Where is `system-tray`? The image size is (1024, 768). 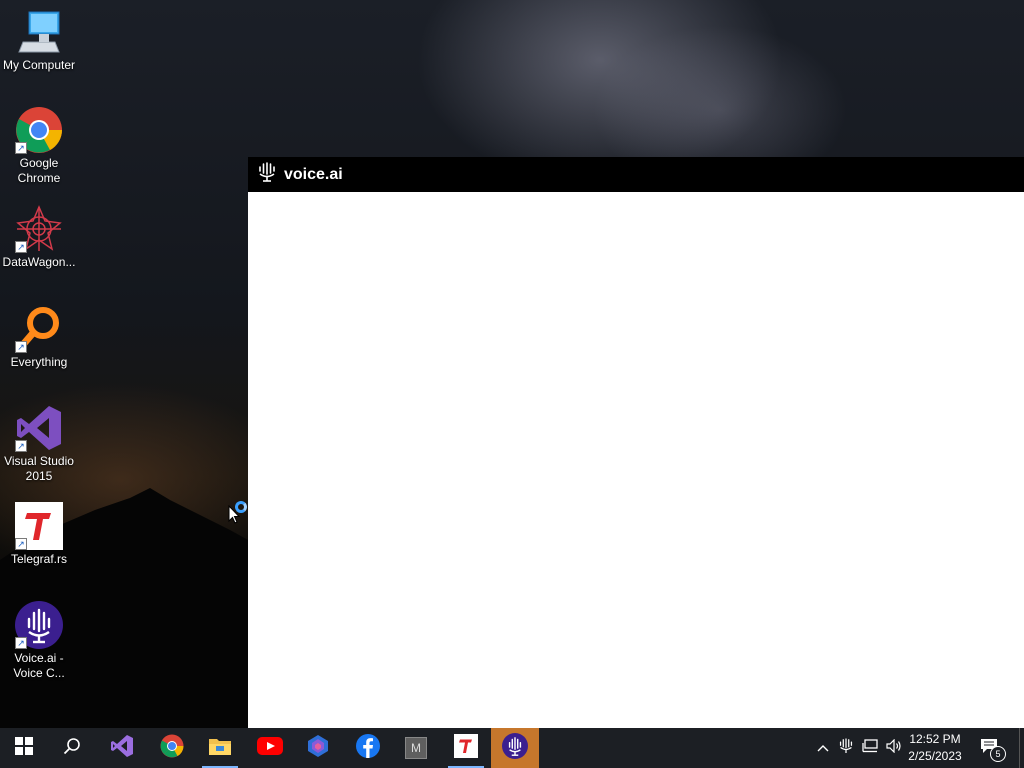 system-tray is located at coordinates (859, 748).